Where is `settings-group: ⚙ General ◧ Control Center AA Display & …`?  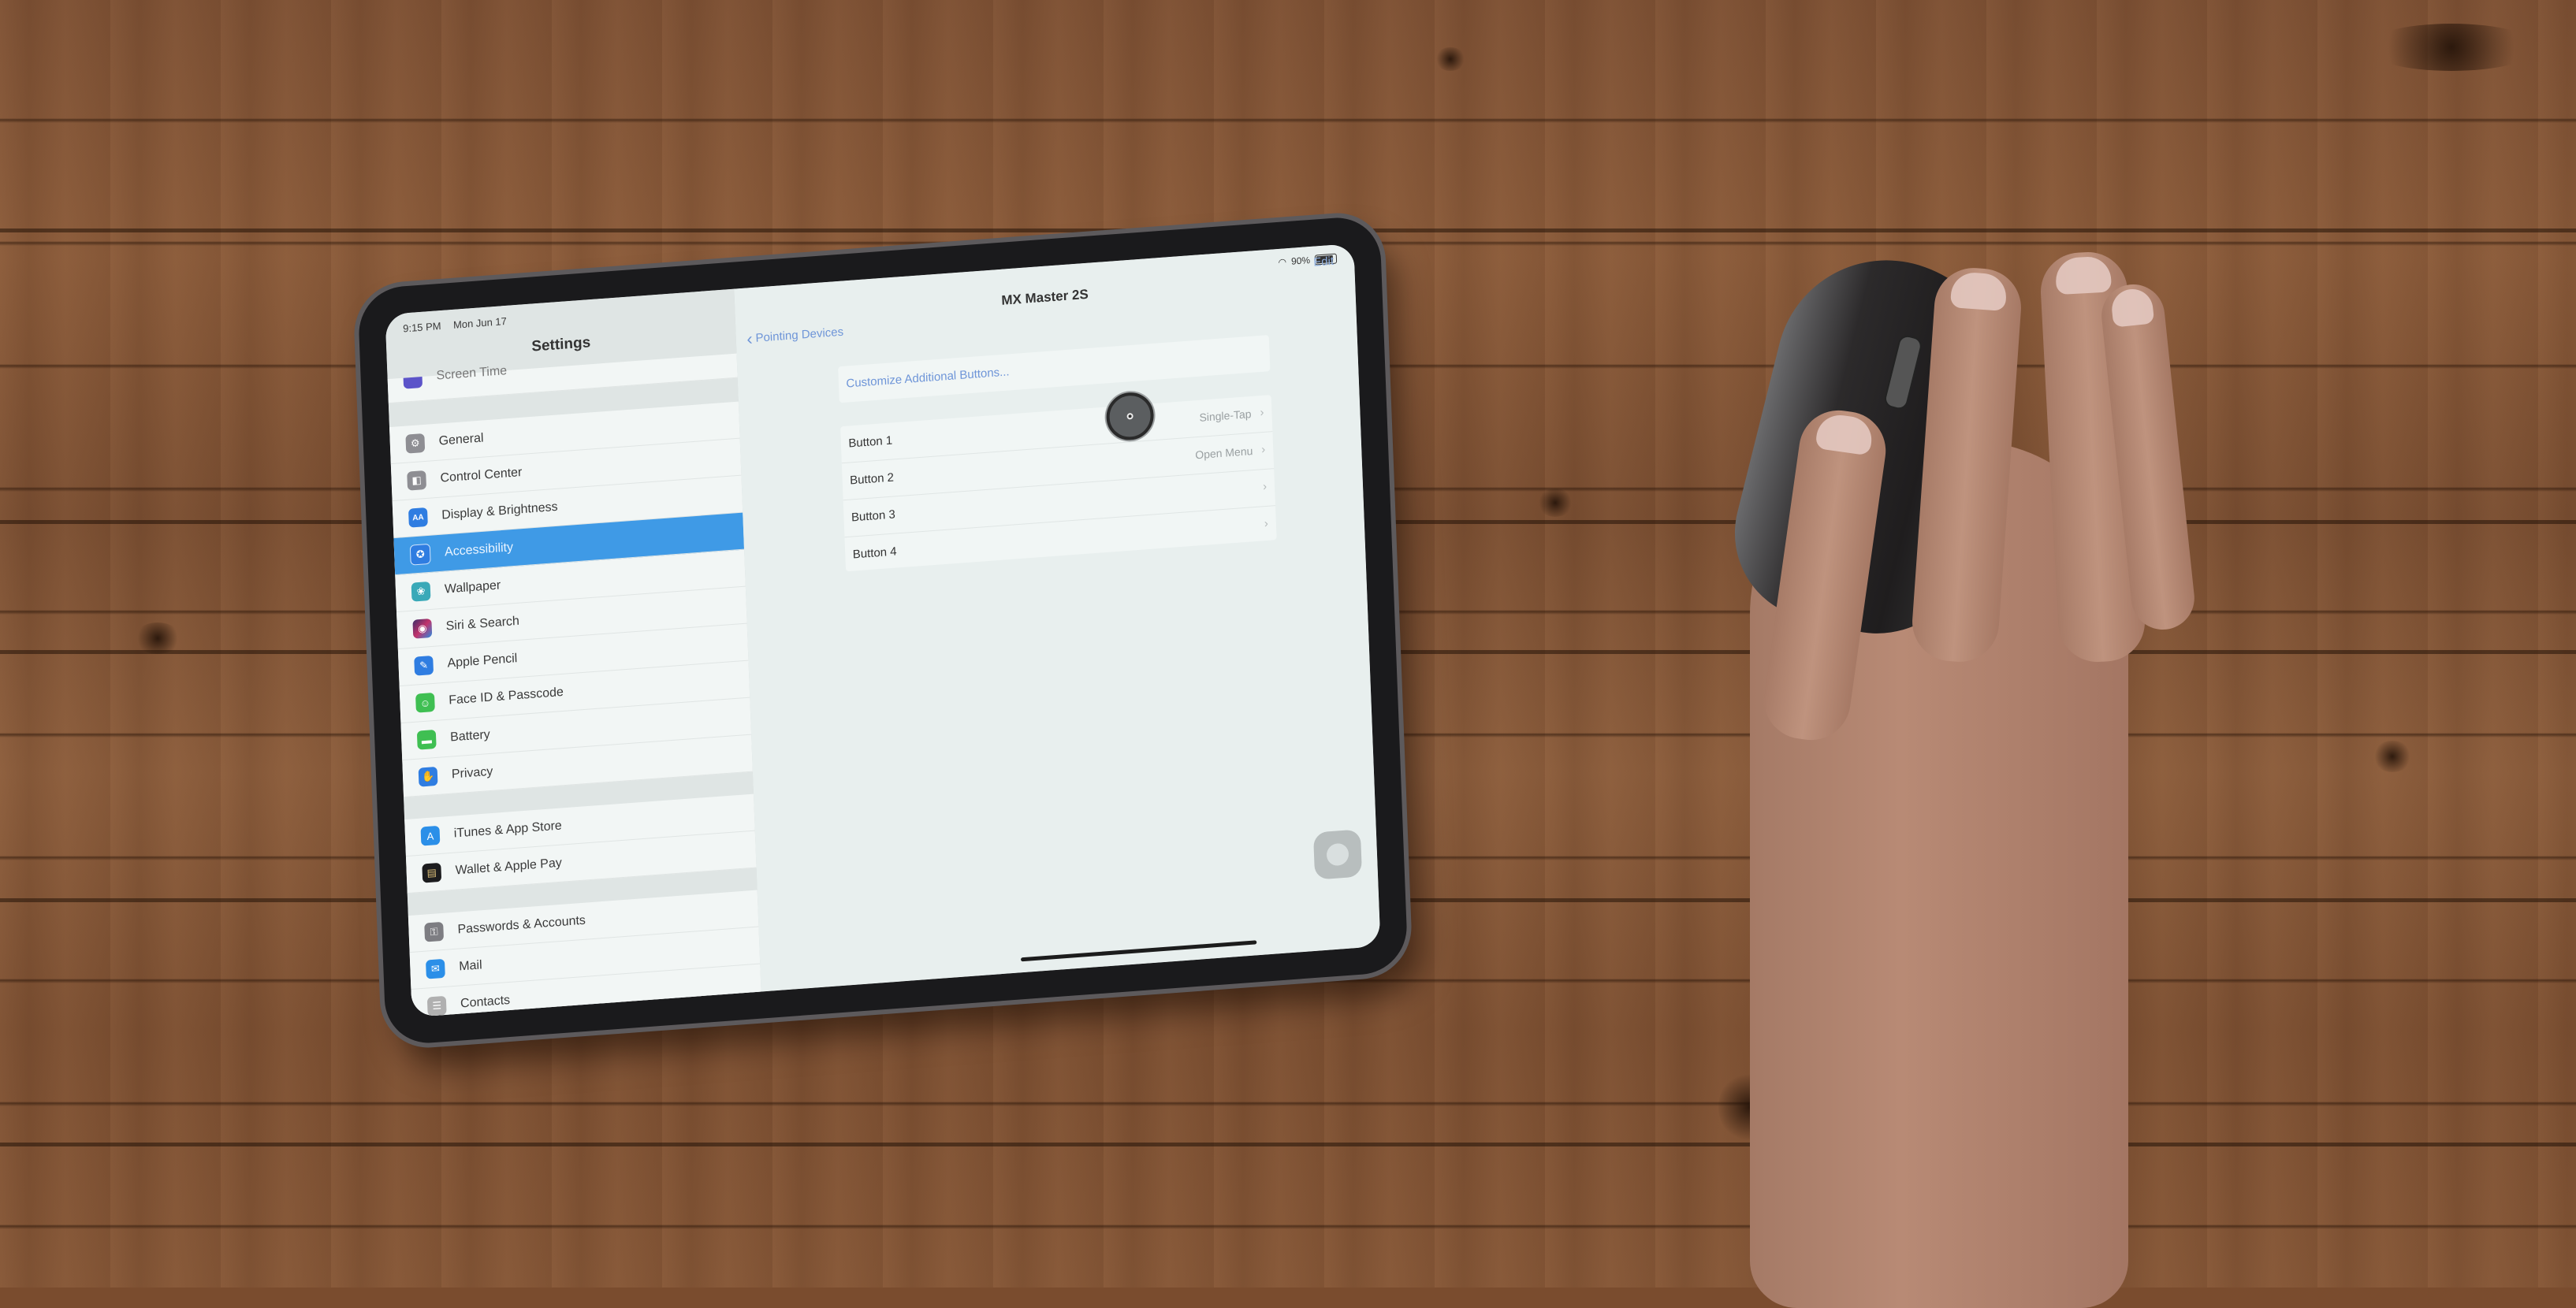 settings-group: ⚙ General ◧ Control Center AA Display & … is located at coordinates (571, 599).